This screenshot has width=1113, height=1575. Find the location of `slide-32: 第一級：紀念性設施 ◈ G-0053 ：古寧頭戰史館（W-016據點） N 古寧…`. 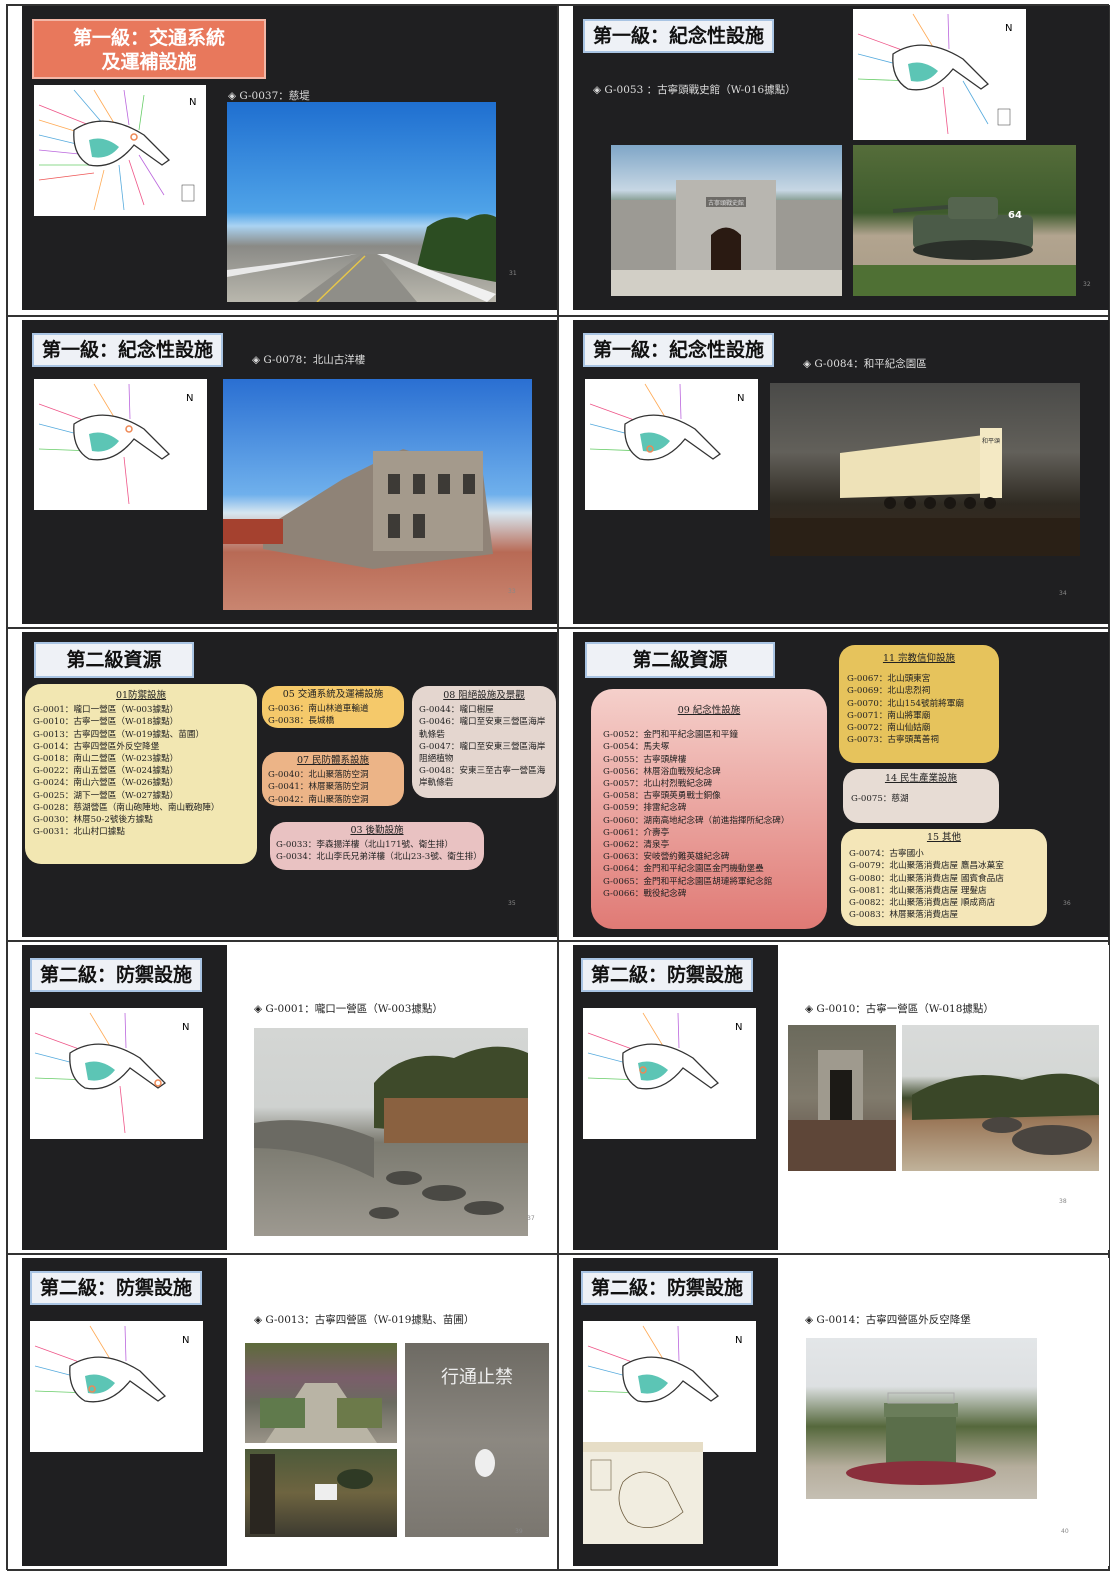

slide-32: 第一級：紀念性設施 ◈ G-0053 ：古寧頭戰史館（W-016據點） N 古寧… is located at coordinates (841, 158).